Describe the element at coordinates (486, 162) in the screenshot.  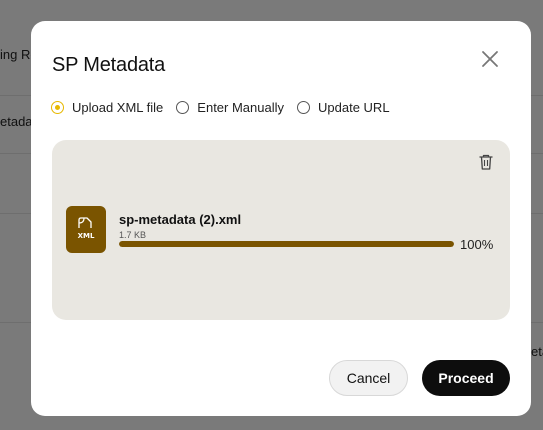
I see `trash-icon` at that location.